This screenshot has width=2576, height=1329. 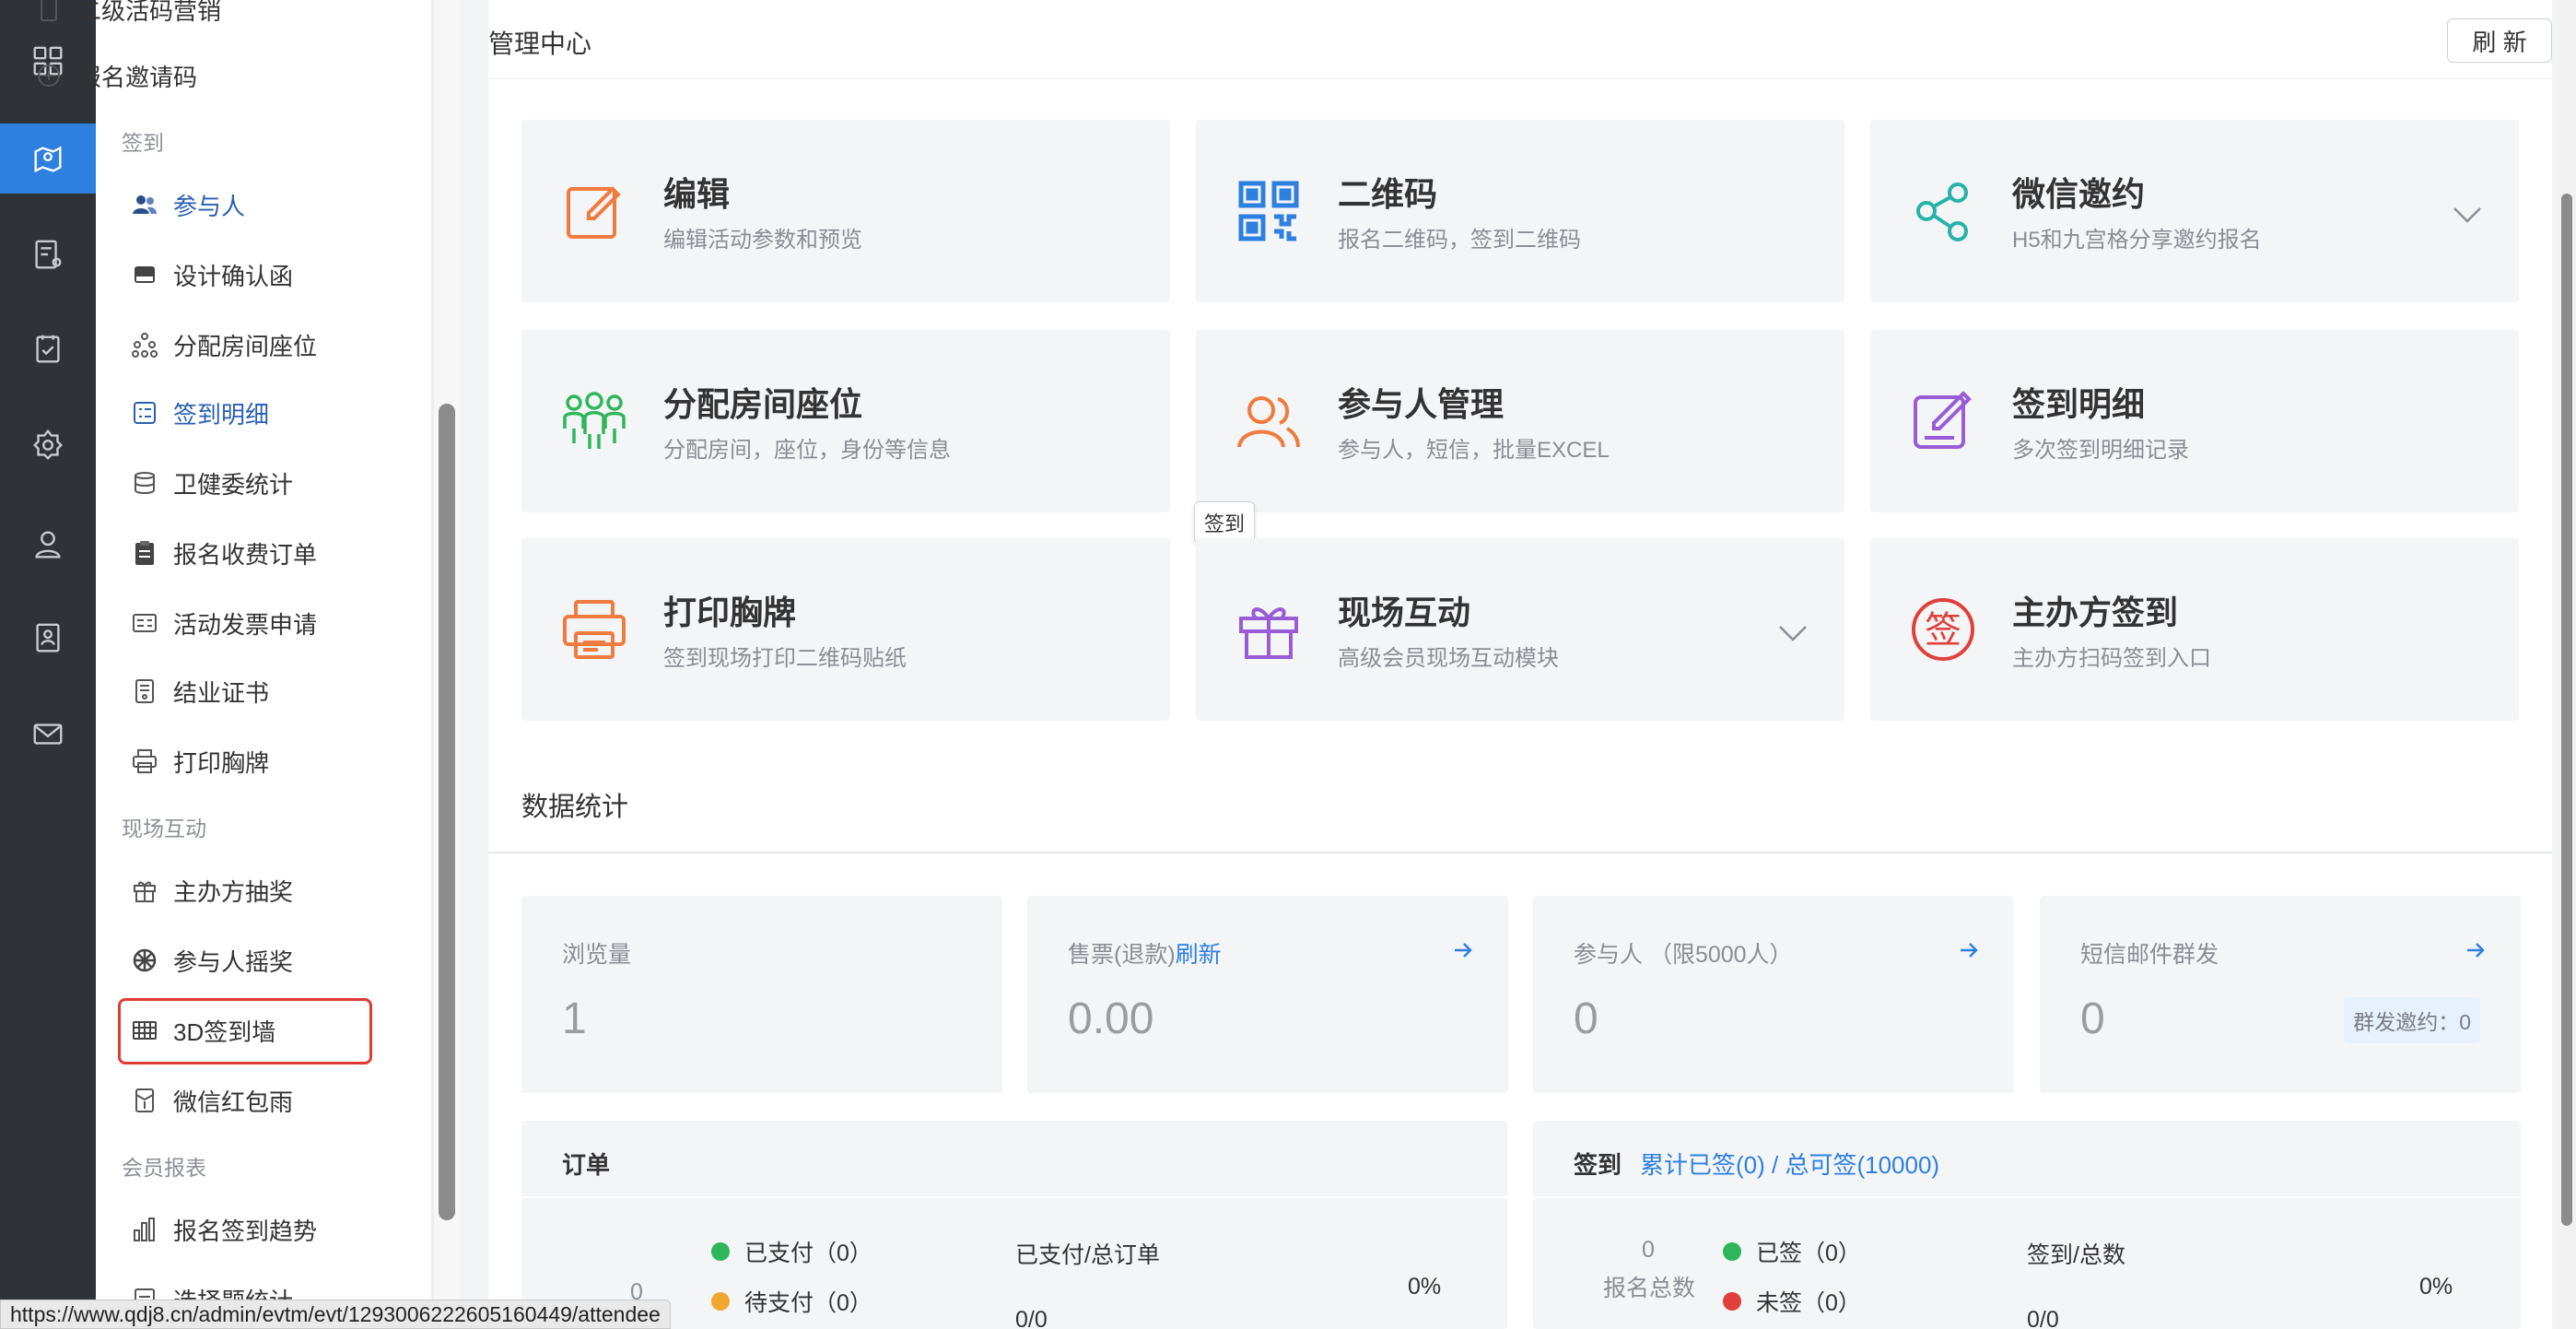 What do you see at coordinates (48, 444) in the screenshot?
I see `rail-awards-button` at bounding box center [48, 444].